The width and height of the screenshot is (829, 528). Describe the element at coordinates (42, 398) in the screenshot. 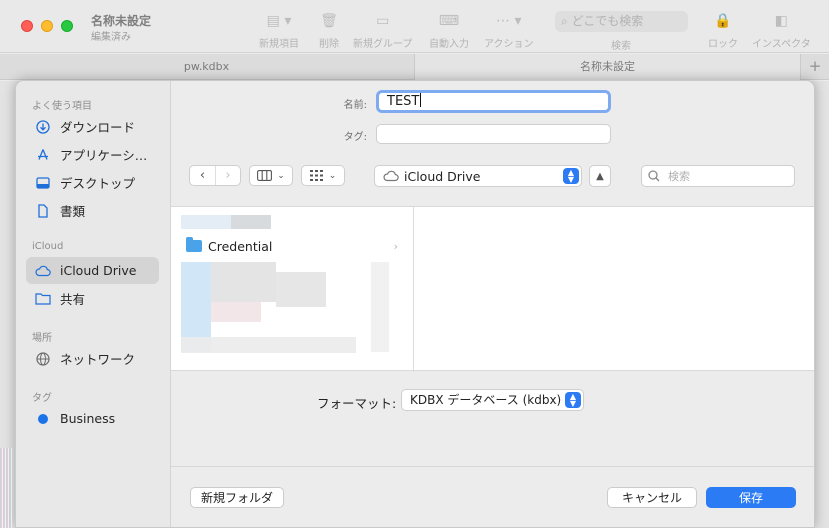

I see `tags-heading: タグ` at that location.